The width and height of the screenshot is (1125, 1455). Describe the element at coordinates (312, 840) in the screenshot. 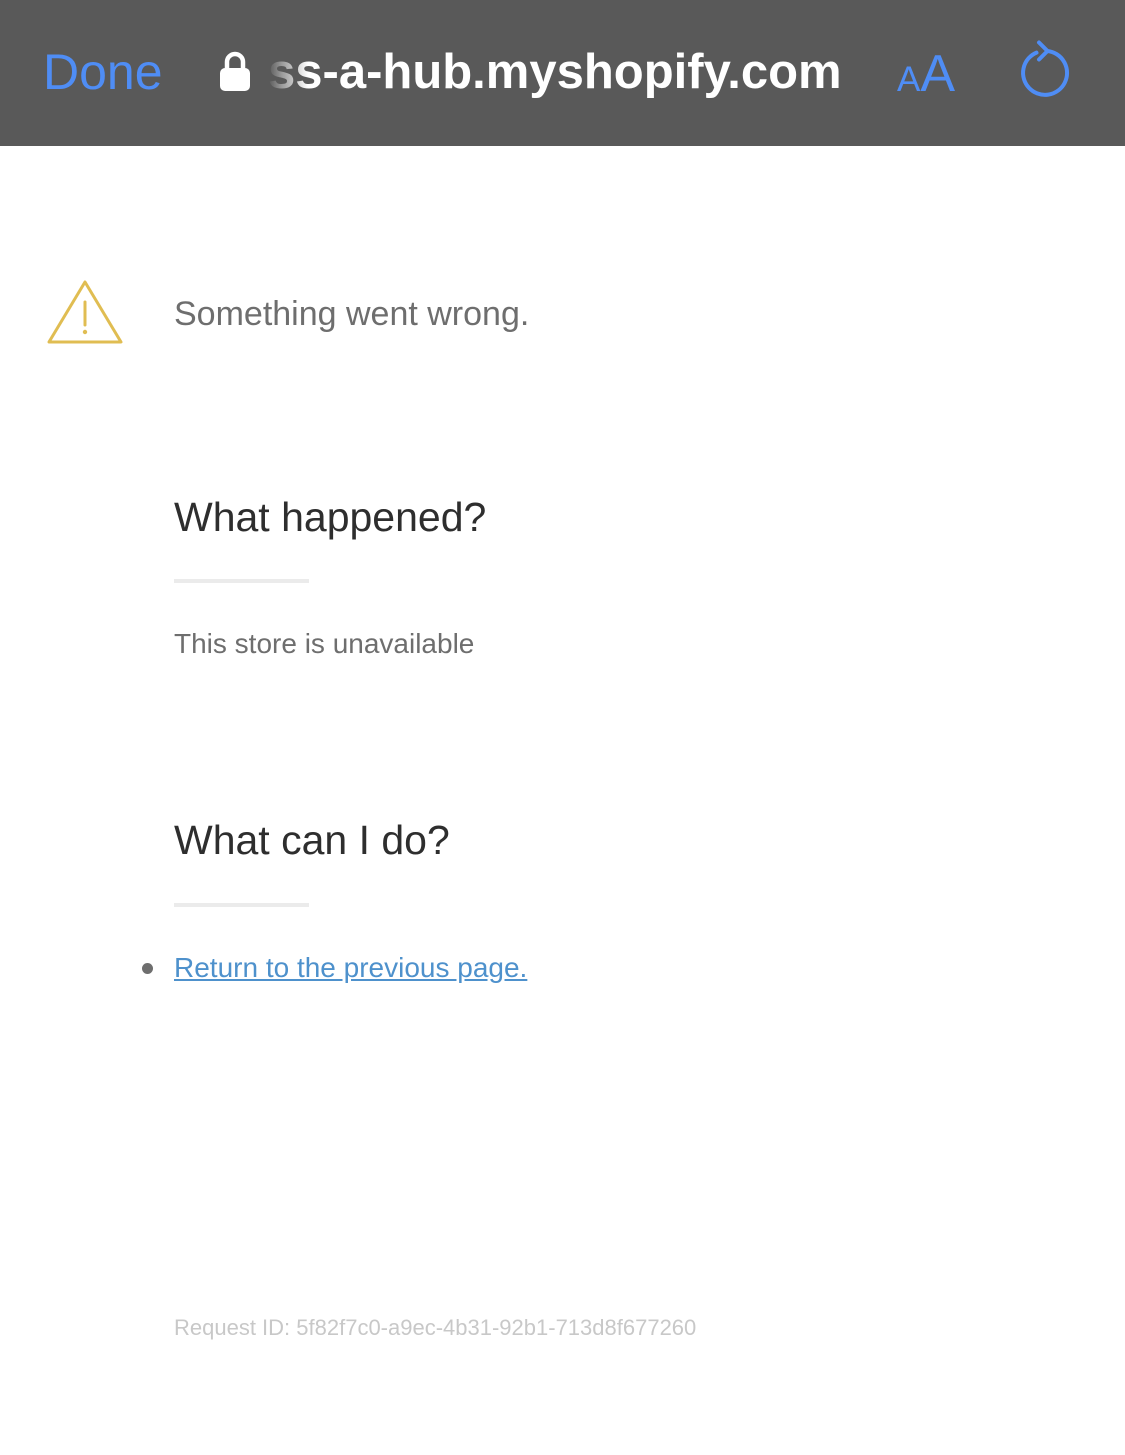

I see `what-can-i-do-title: What can I do?` at that location.